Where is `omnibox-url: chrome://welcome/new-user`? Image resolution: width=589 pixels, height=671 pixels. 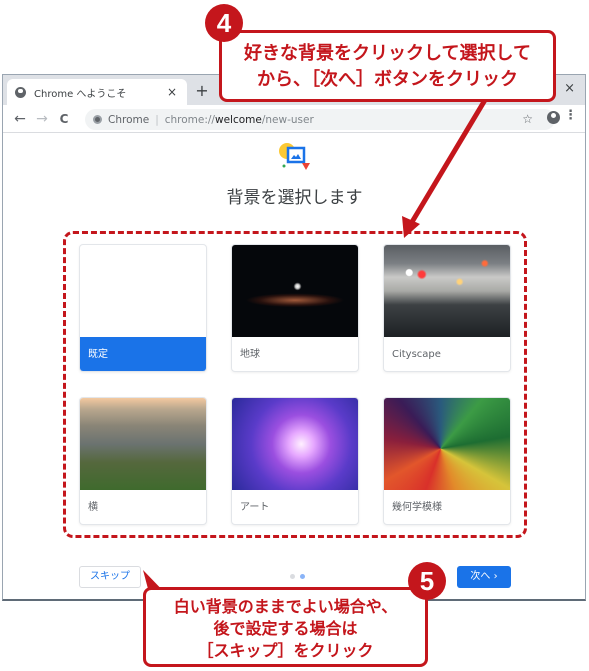 omnibox-url: chrome://welcome/new-user is located at coordinates (239, 119).